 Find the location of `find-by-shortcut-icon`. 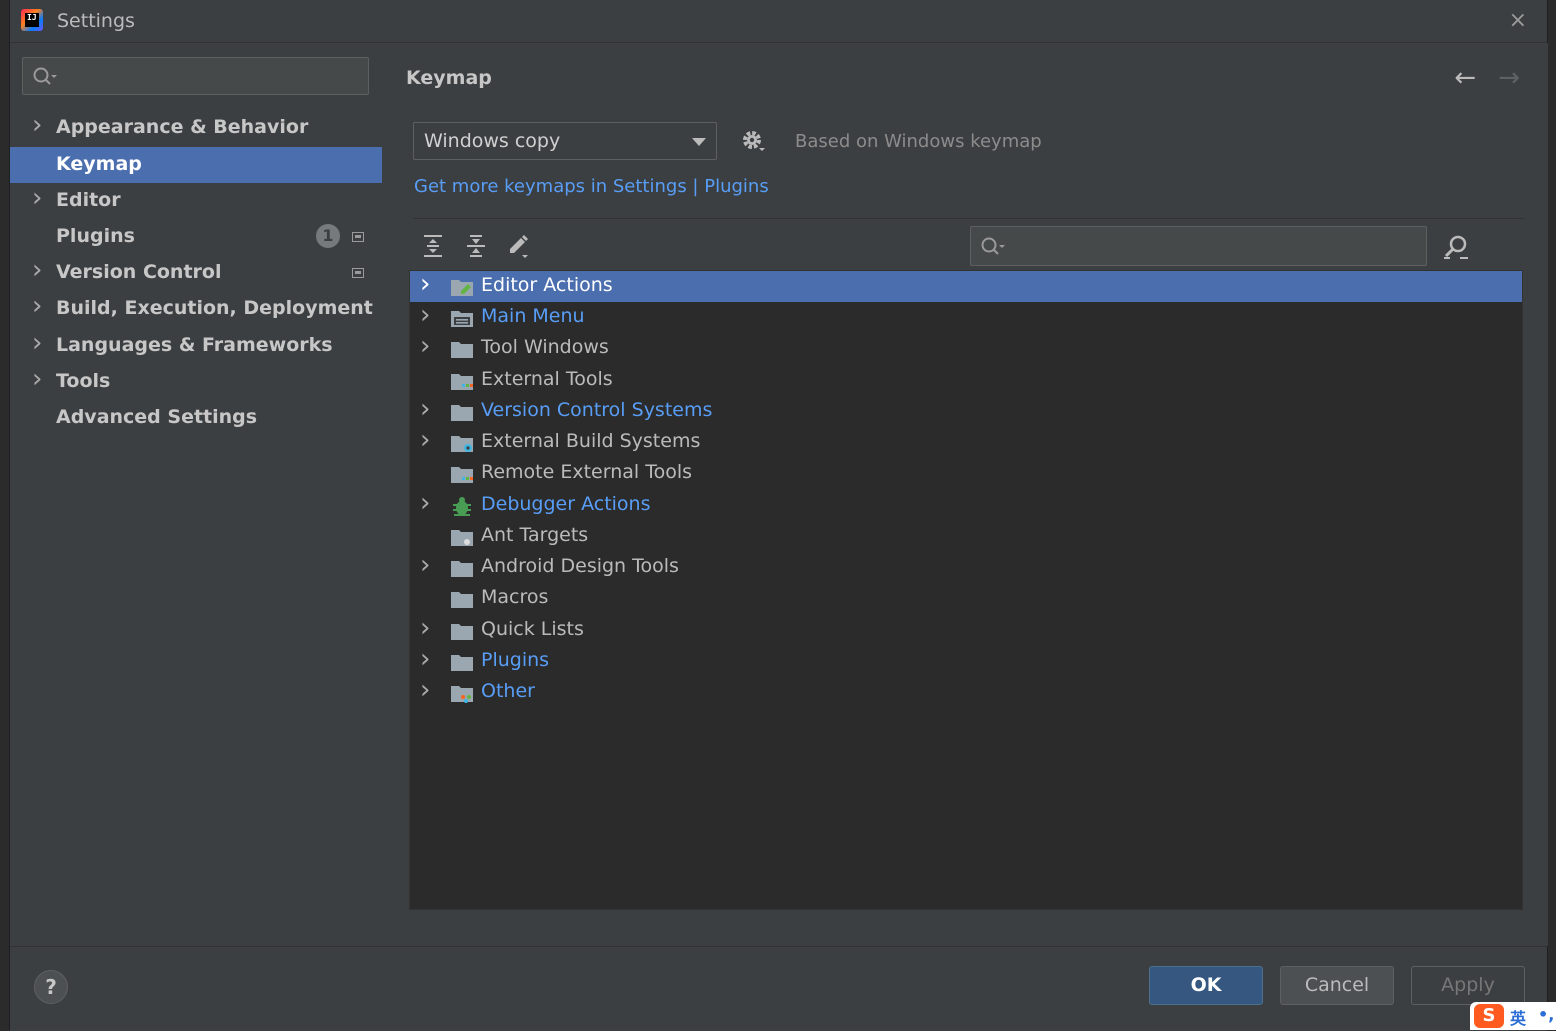

find-by-shortcut-icon is located at coordinates (1456, 247).